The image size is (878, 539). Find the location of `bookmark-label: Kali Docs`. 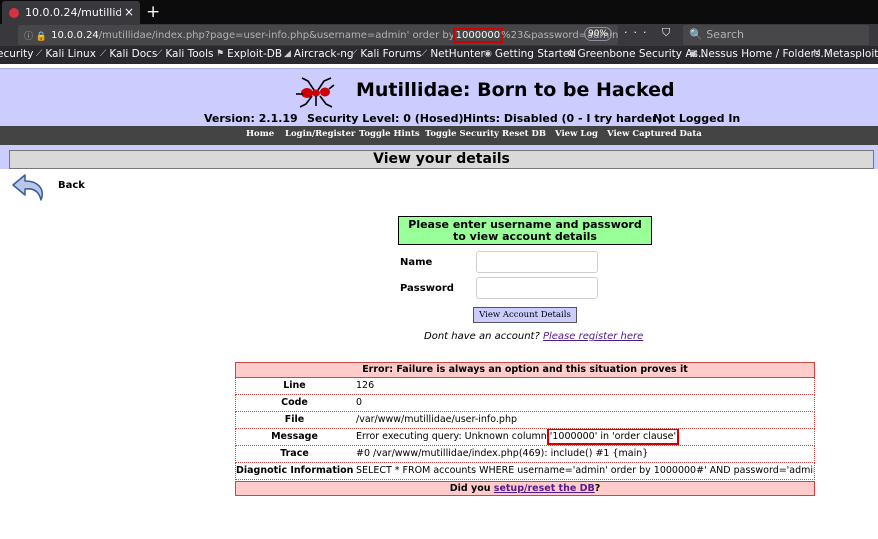

bookmark-label: Kali Docs is located at coordinates (133, 54).